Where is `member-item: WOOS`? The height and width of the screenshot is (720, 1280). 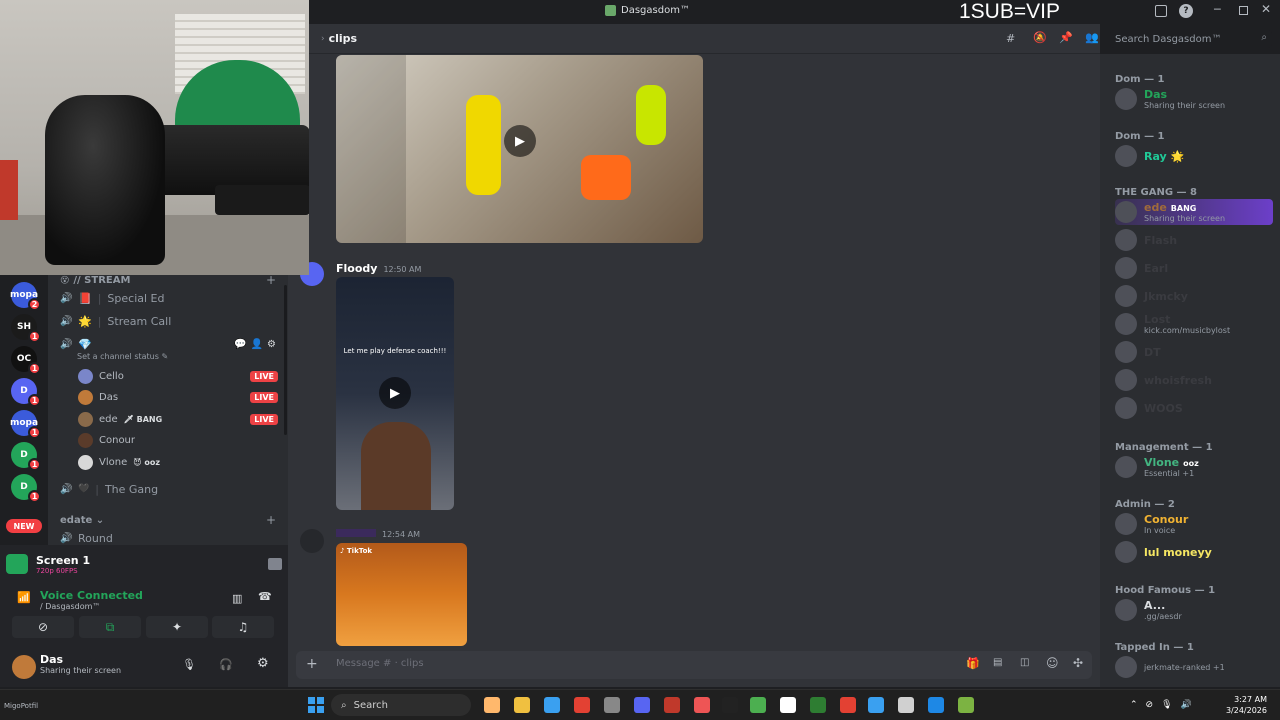
member-item: WOOS is located at coordinates (1194, 408).